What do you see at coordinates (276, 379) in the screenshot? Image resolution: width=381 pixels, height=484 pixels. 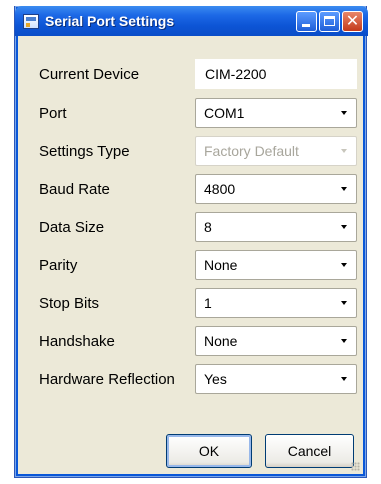 I see `hardware-reflection-select: Yes` at bounding box center [276, 379].